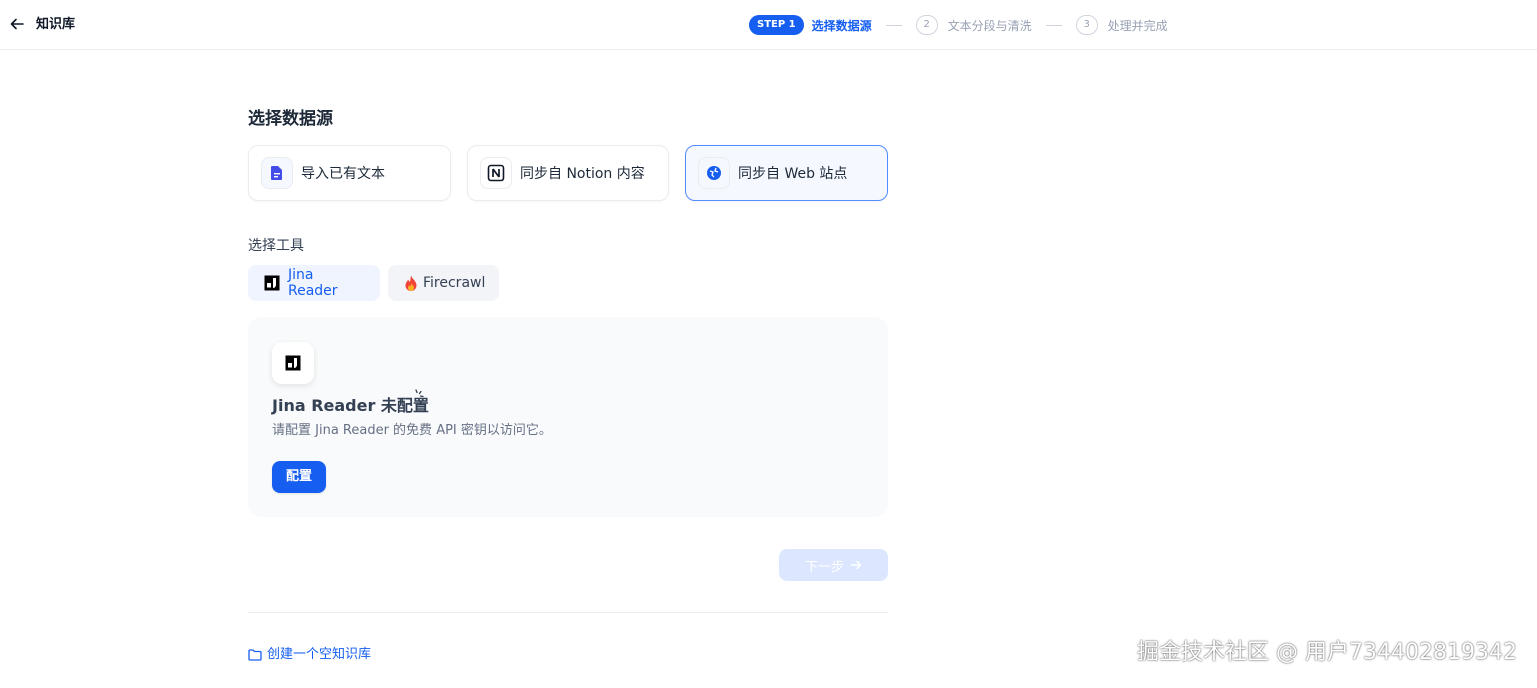 The image size is (1537, 688). Describe the element at coordinates (277, 173) in the screenshot. I see `document-icon` at that location.